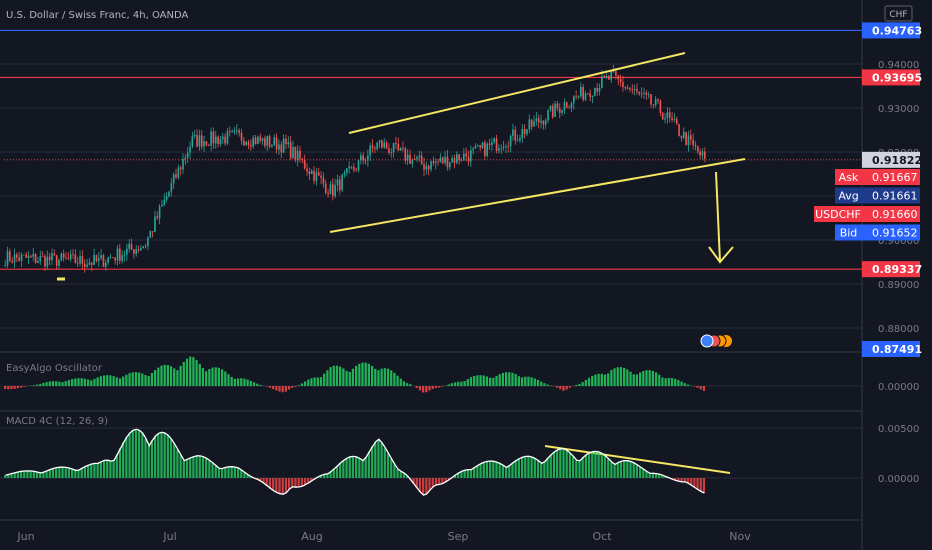 This screenshot has width=932, height=550. What do you see at coordinates (867, 214) in the screenshot?
I see `quote-row-usdchf: USDCHF 0.91660` at bounding box center [867, 214].